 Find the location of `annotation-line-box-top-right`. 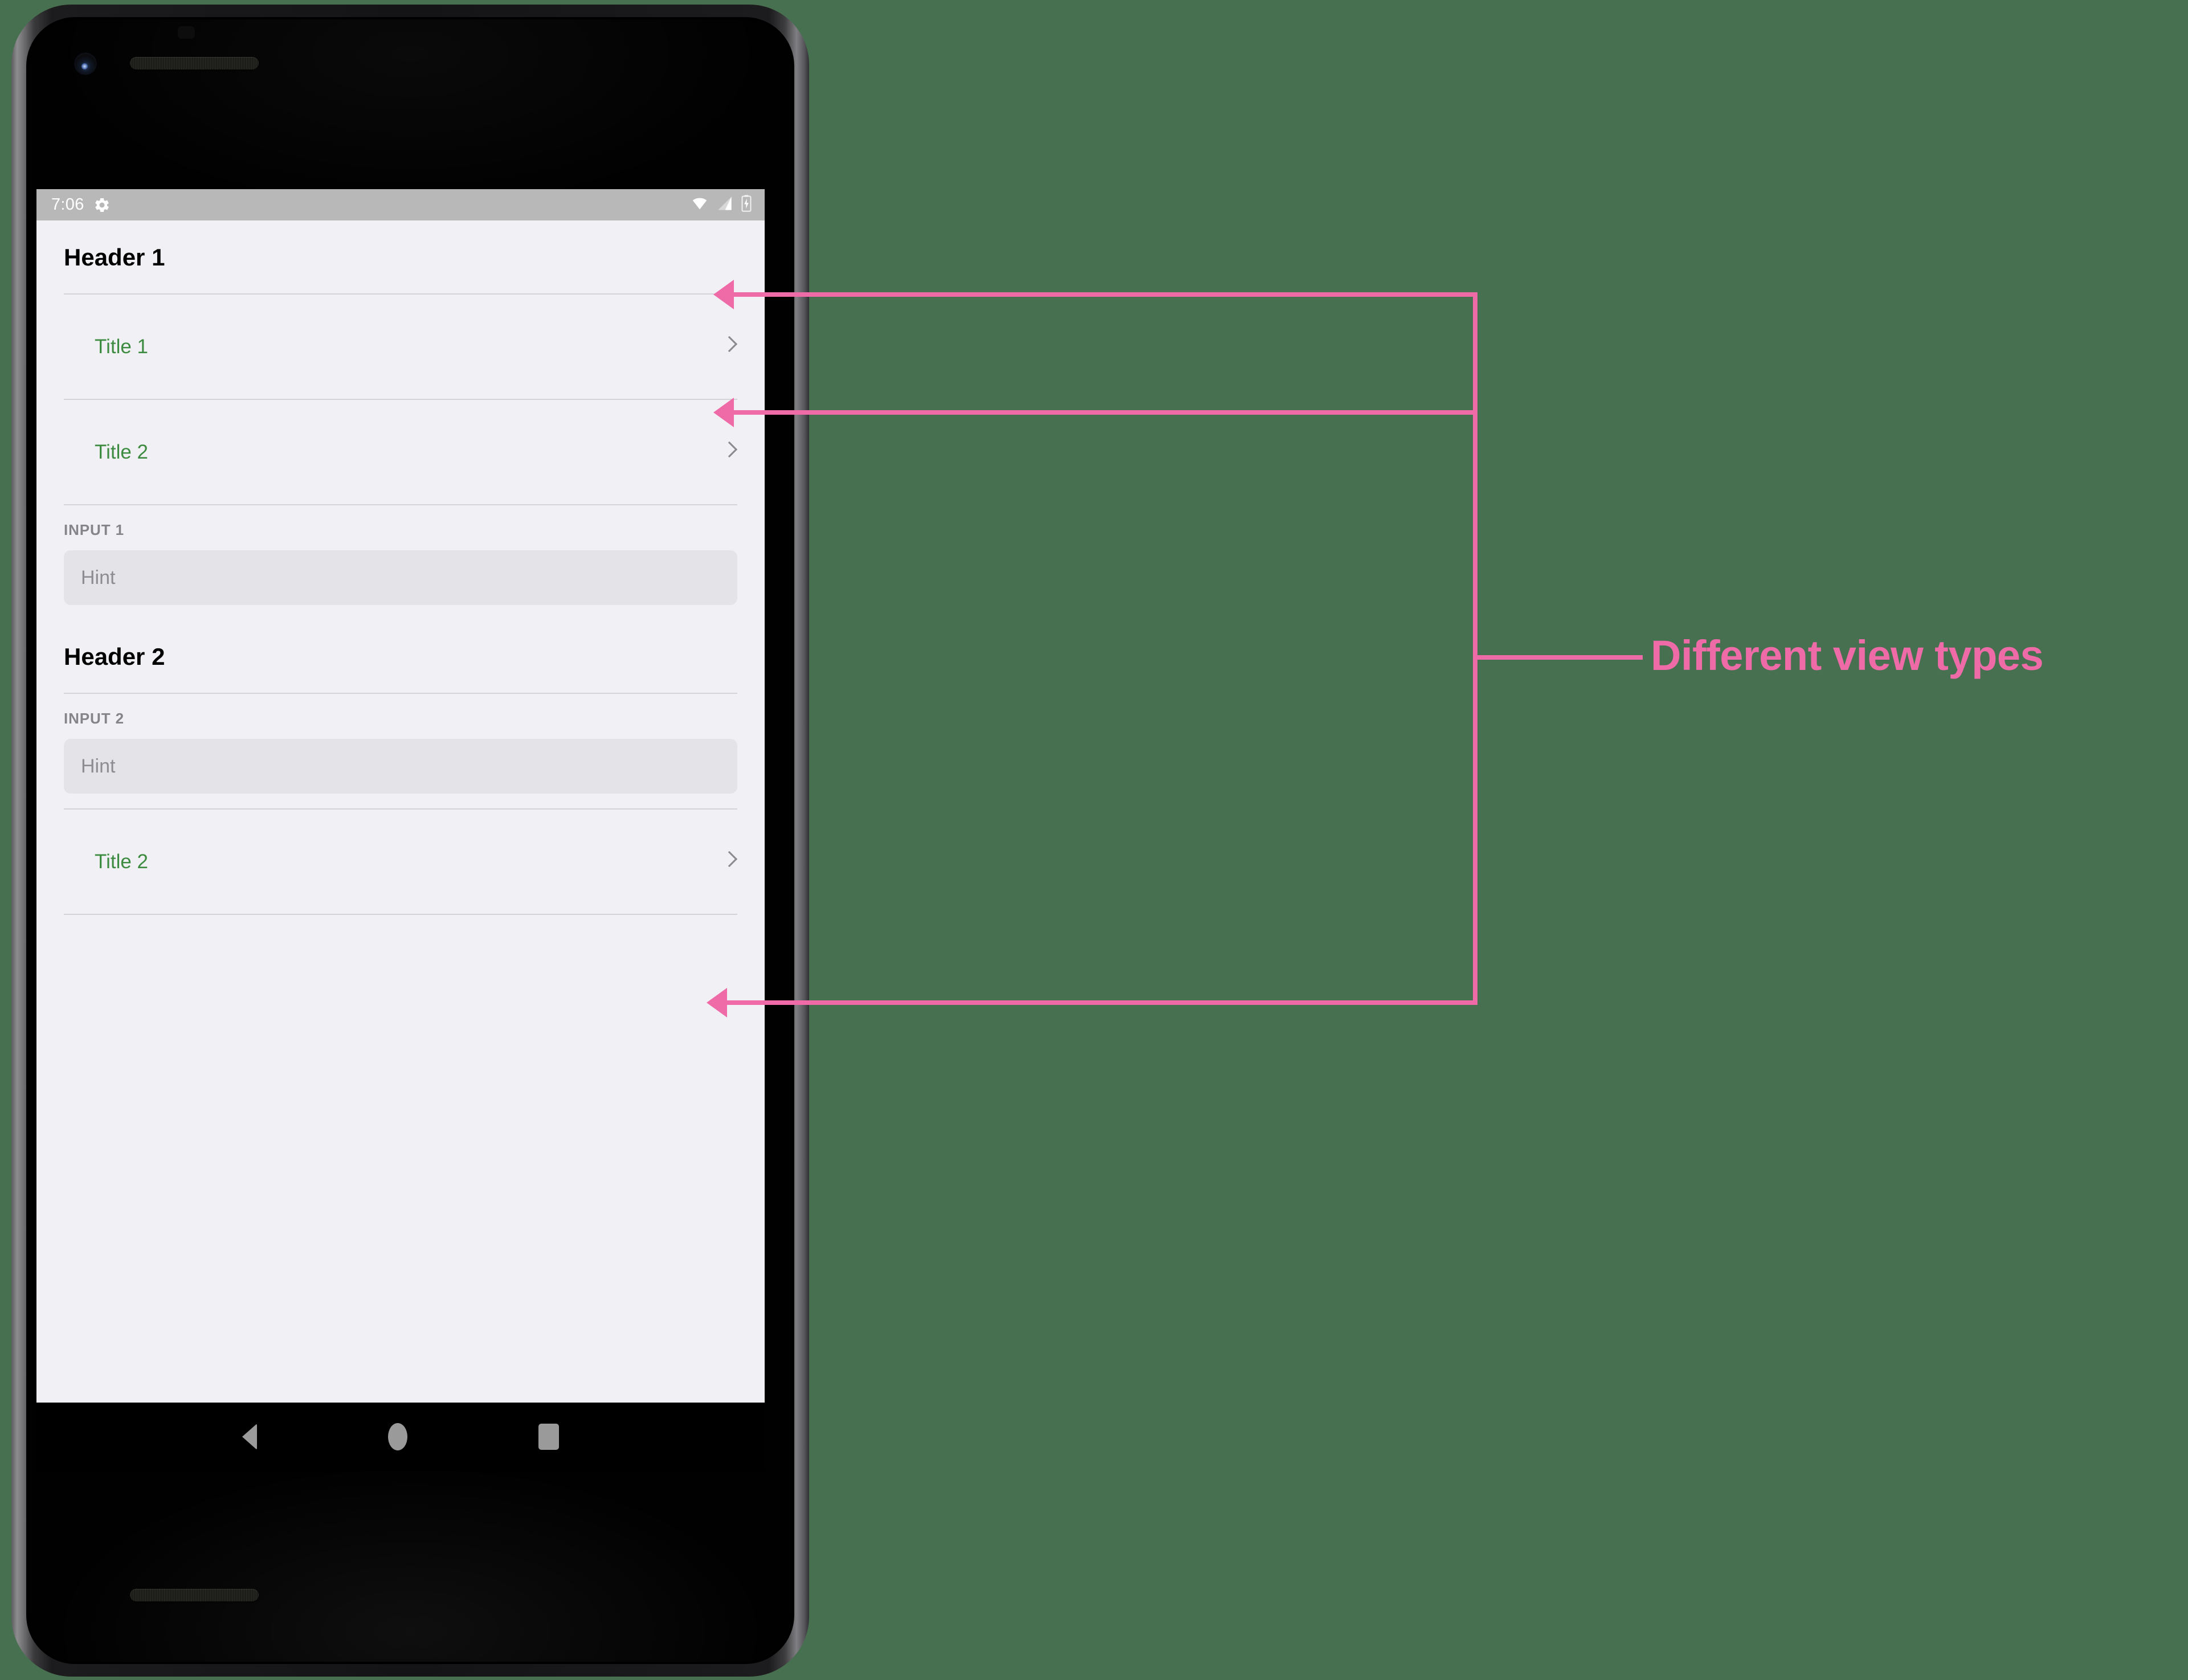

annotation-line-box-top-right is located at coordinates (1475, 353).